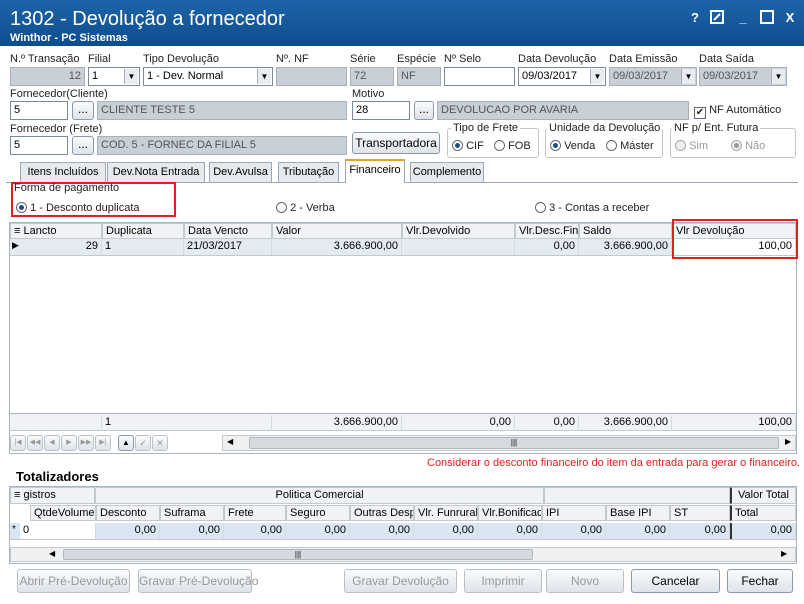 Image resolution: width=804 pixels, height=604 pixels. What do you see at coordinates (69, 443) in the screenshot?
I see `next-record-button: ▶` at bounding box center [69, 443].